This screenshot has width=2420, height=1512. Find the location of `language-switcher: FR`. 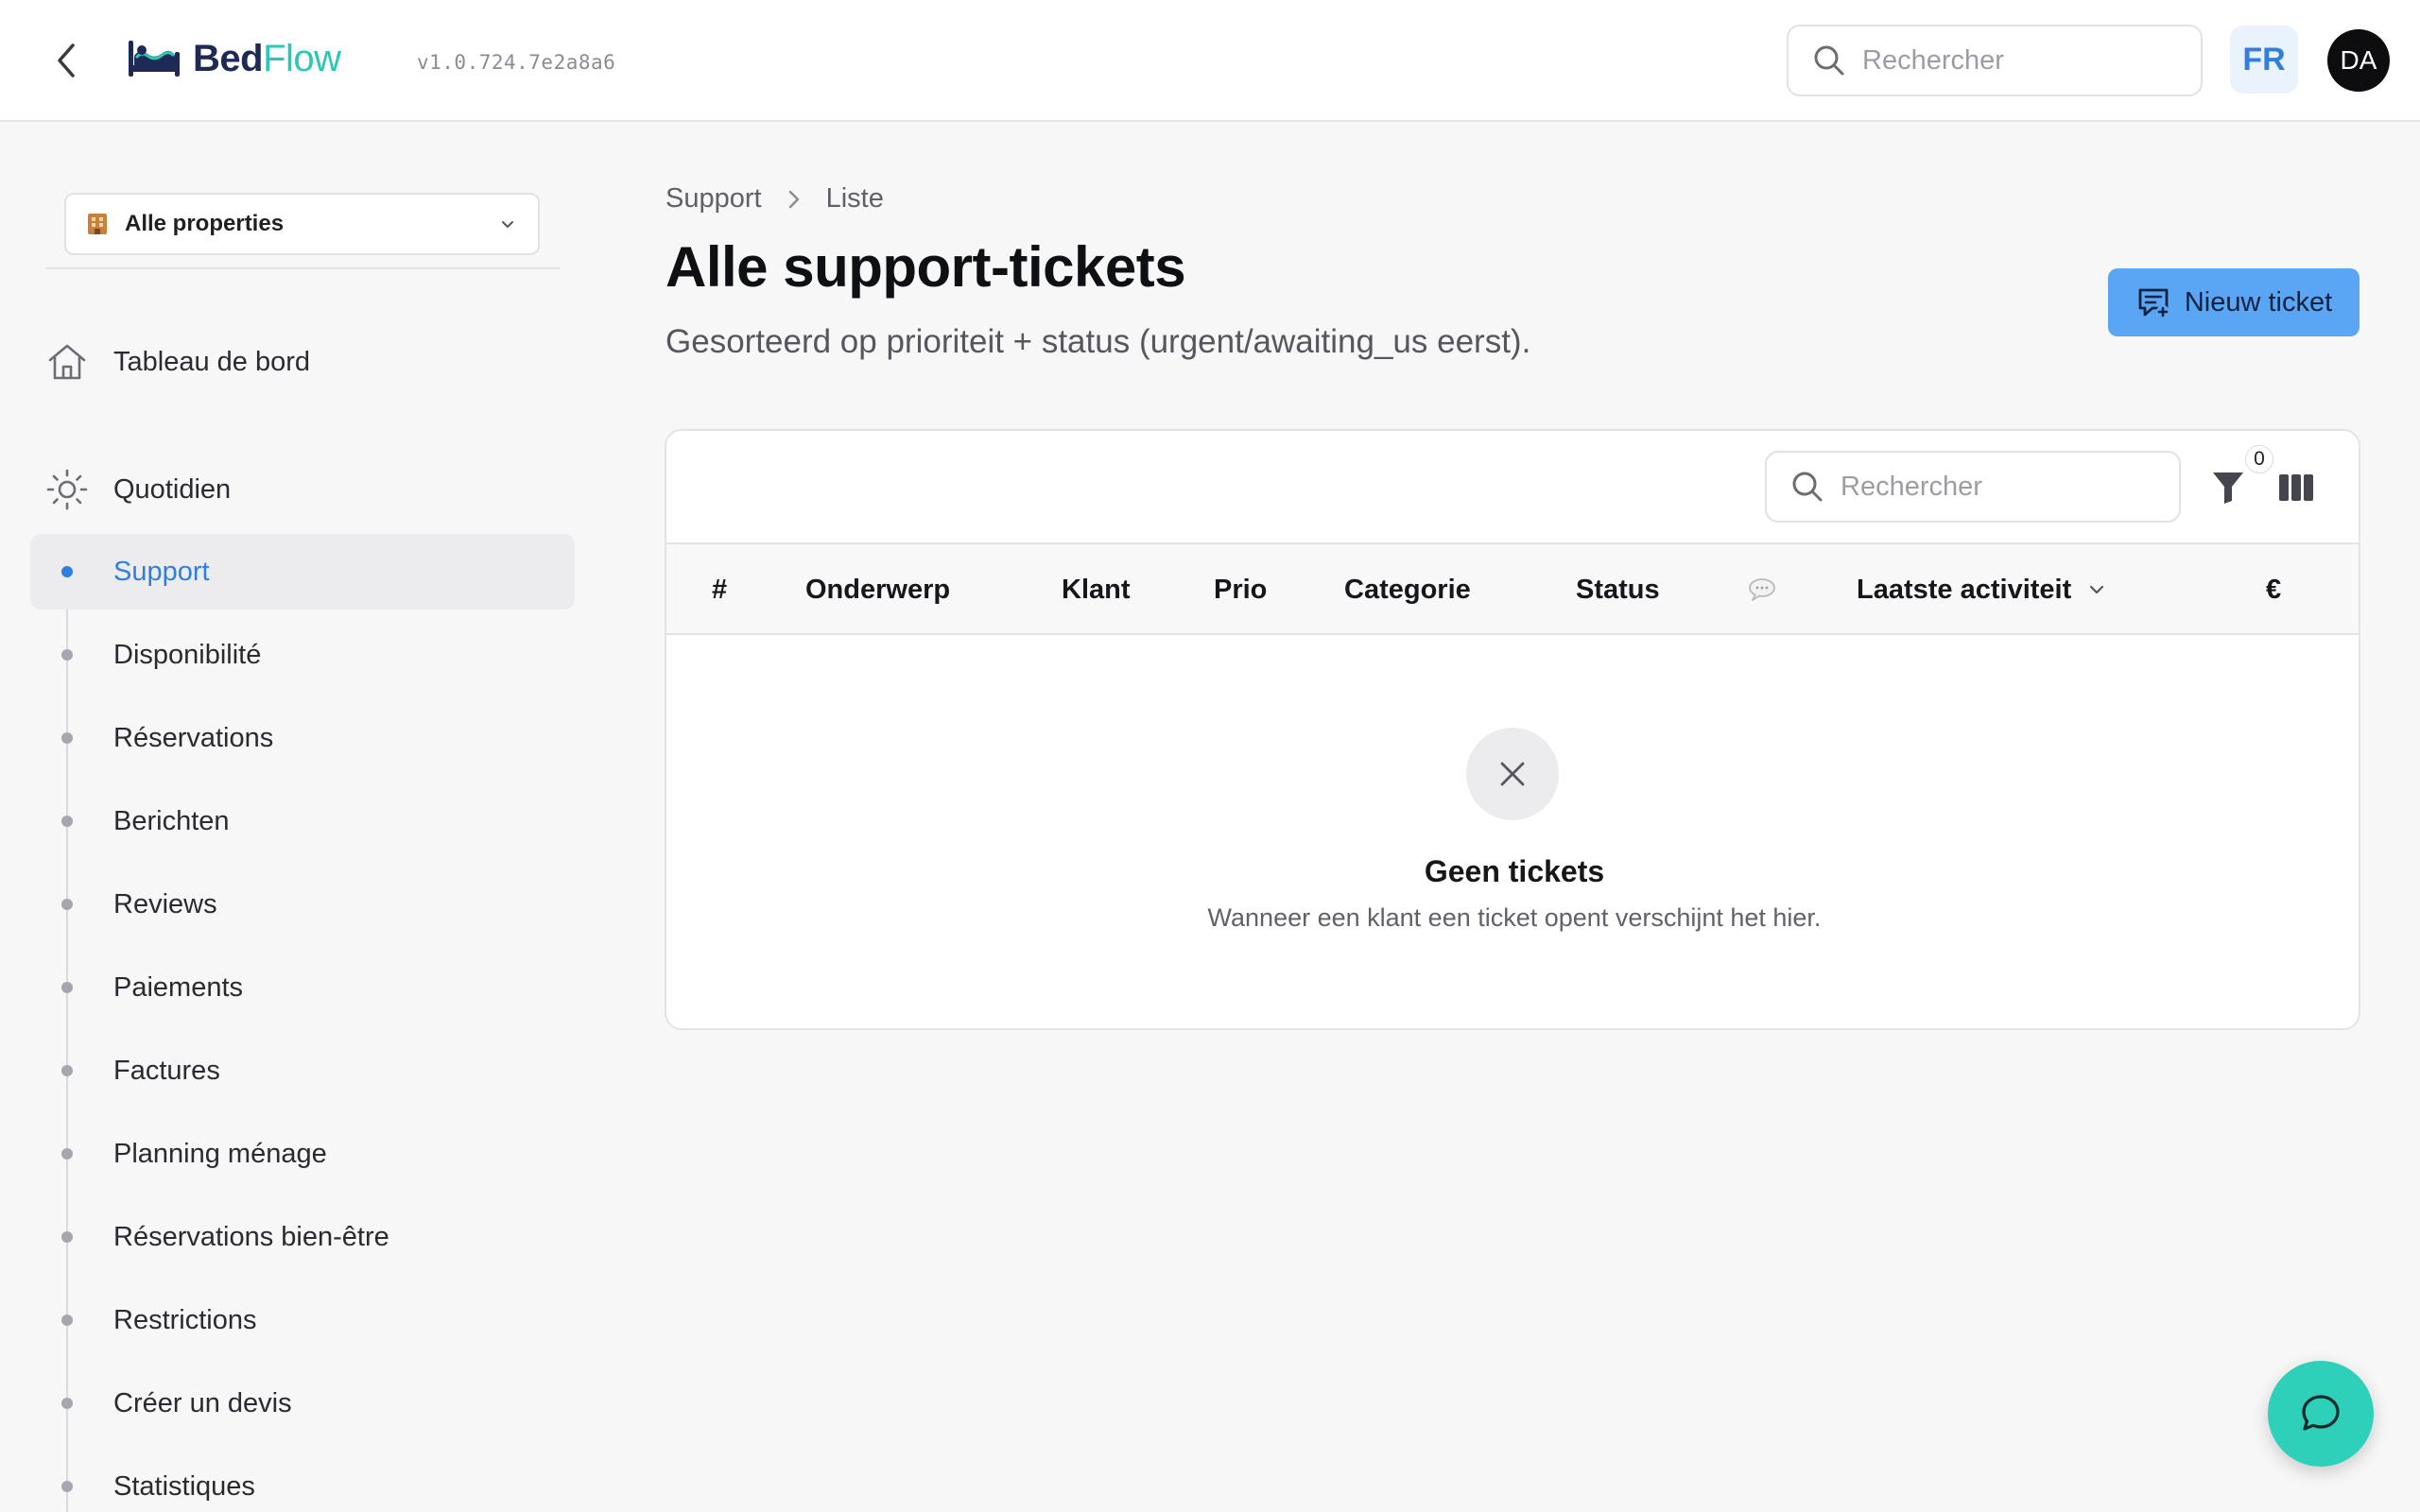

language-switcher: FR is located at coordinates (2264, 60).